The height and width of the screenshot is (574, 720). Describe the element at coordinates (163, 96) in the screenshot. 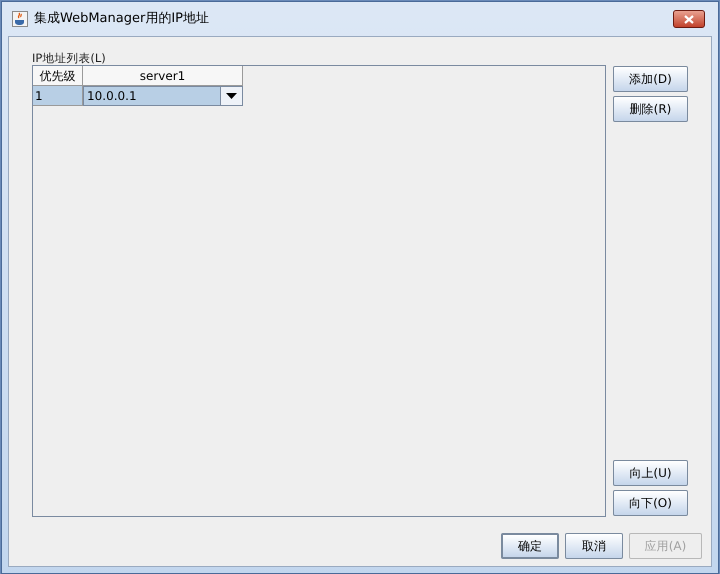

I see `ip-dropdown: 10.0.0.1` at that location.